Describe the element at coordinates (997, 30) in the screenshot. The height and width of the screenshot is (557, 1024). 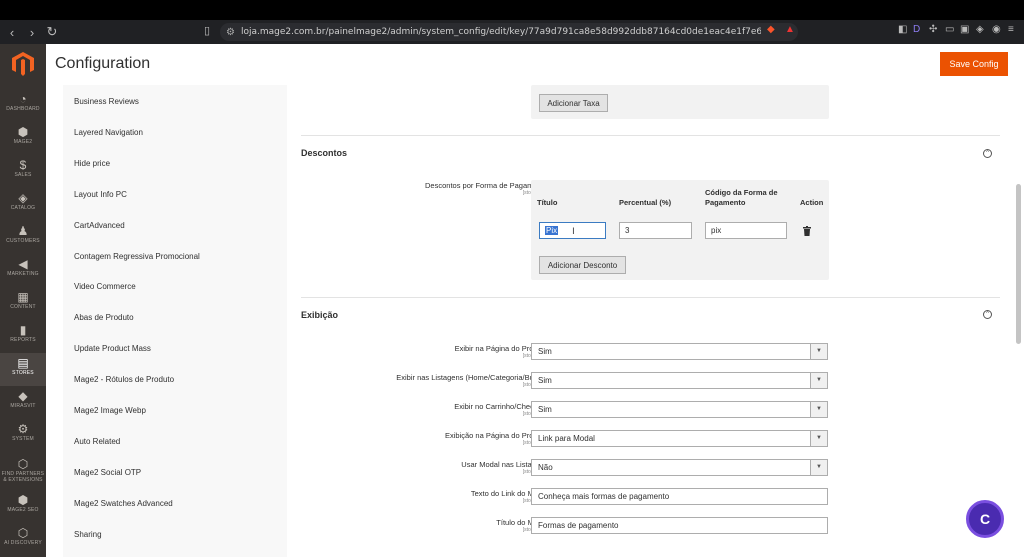
I see `vpn-icon: ◉` at that location.